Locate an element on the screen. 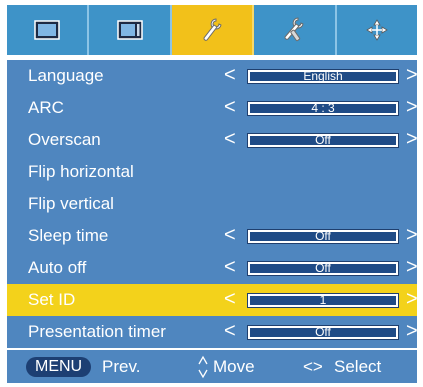 Image resolution: width=423 pixels, height=387 pixels. tab-picture is located at coordinates (48, 30).